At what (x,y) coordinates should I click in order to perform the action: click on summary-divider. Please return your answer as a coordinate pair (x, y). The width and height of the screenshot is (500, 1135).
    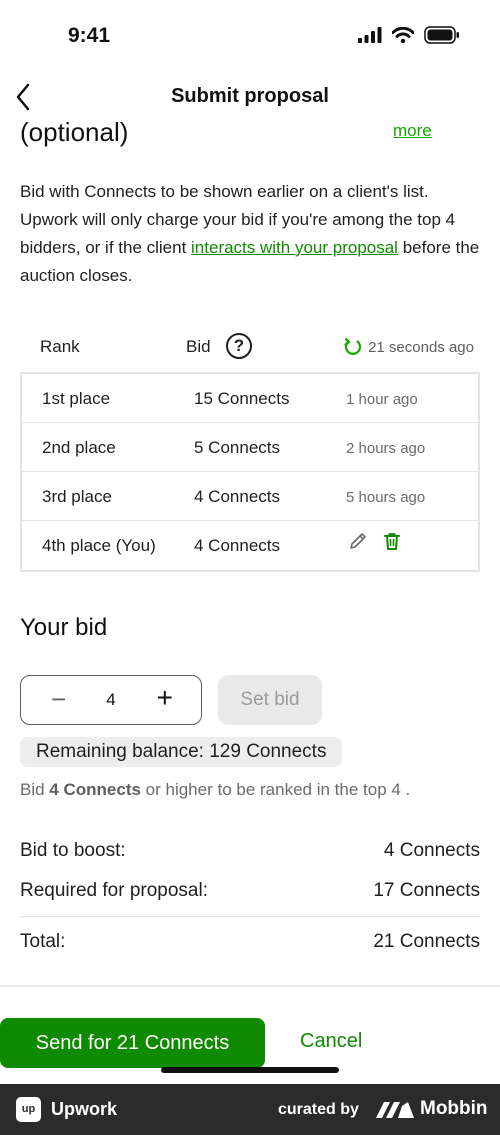
    Looking at the image, I should click on (250, 916).